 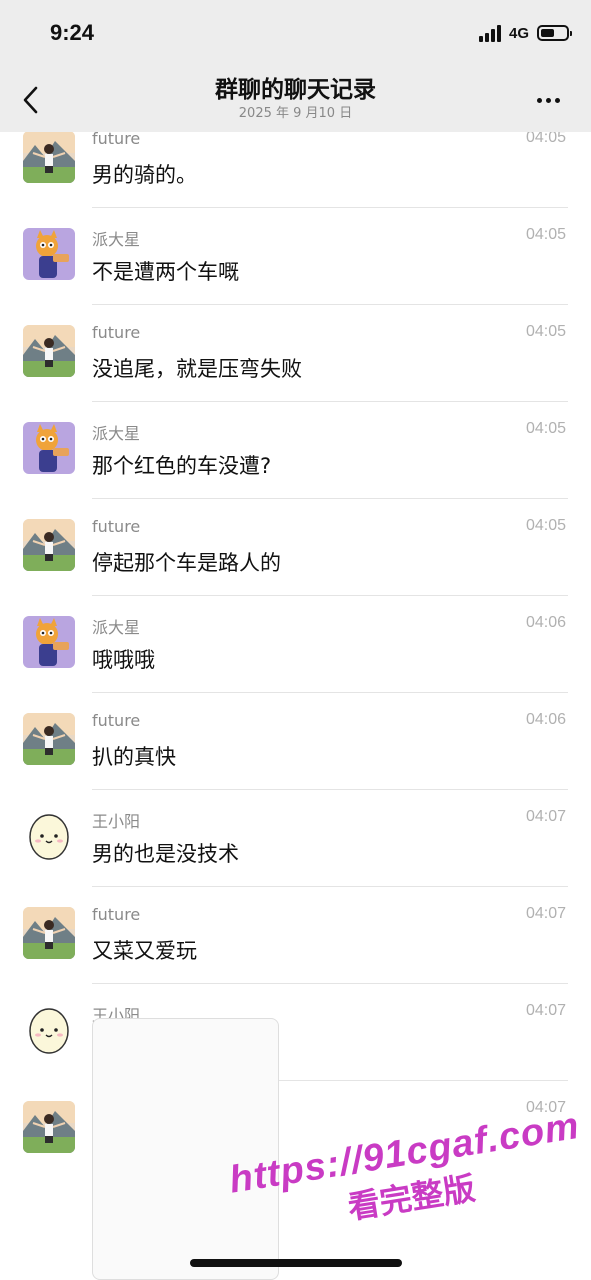 I want to click on message-row: future 04:05 停起那个车是路人的, so click(x=295, y=547).